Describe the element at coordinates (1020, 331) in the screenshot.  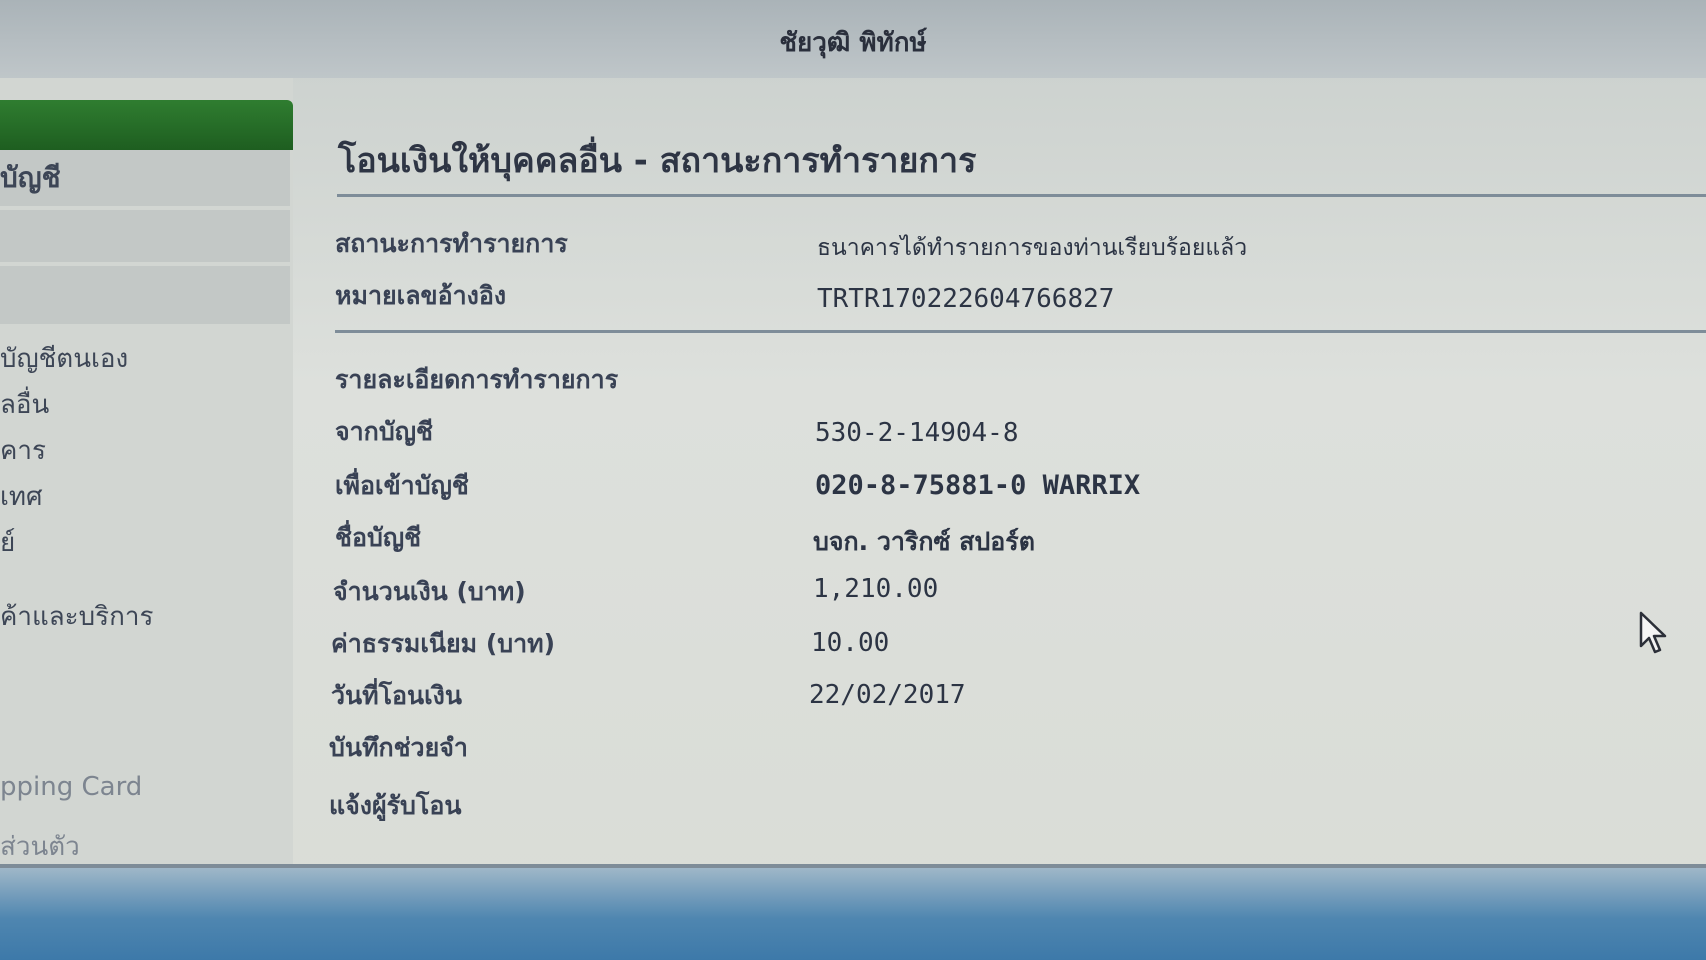
I see `status-divider` at that location.